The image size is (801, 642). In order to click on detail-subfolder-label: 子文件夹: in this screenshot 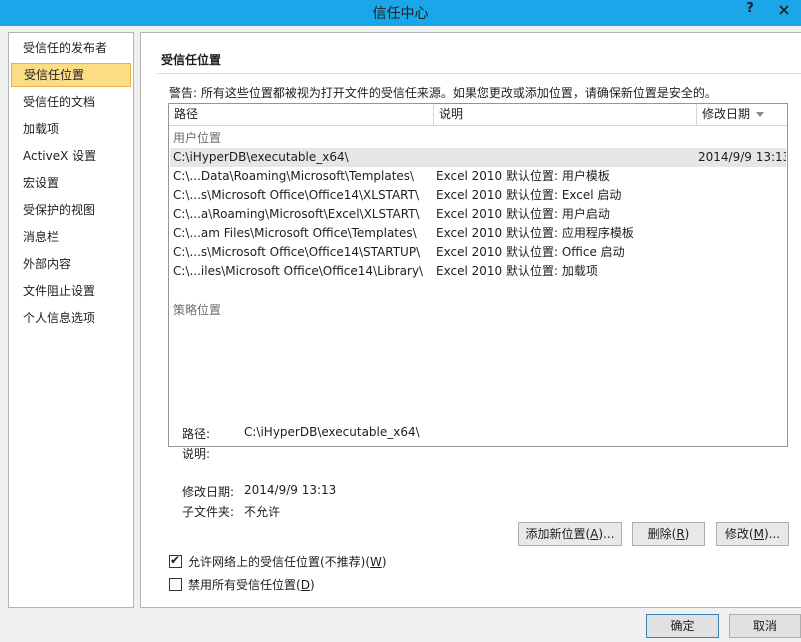, I will do `click(208, 512)`.